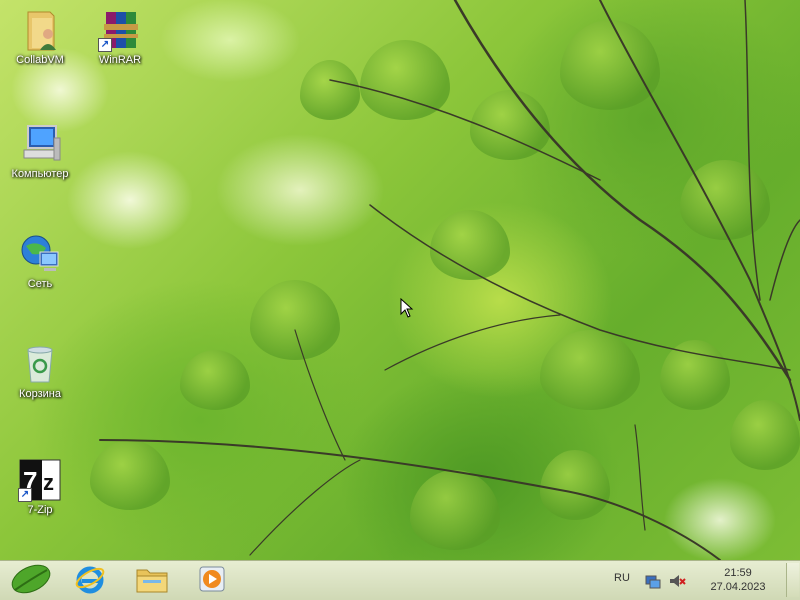 The image size is (800, 600). I want to click on media-player-icon, so click(212, 581).